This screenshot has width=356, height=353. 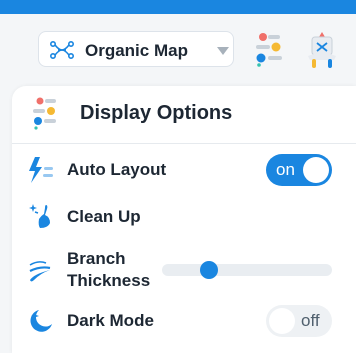 What do you see at coordinates (96, 258) in the screenshot?
I see `branch-label-line1: Branch` at bounding box center [96, 258].